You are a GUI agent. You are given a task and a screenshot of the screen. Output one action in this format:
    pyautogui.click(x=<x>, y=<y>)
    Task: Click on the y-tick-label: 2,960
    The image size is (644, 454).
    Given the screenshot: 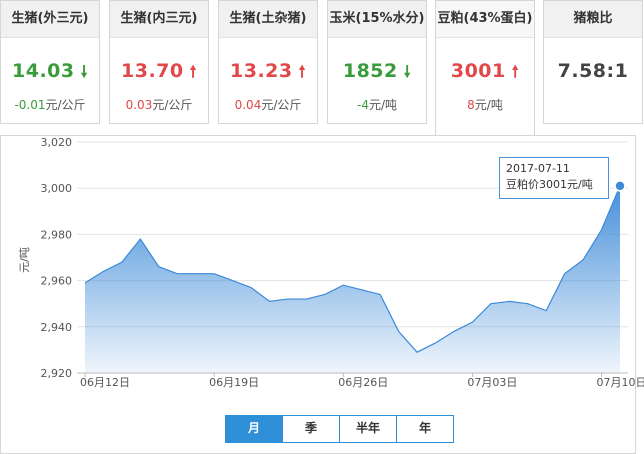 What is the action you would take?
    pyautogui.click(x=57, y=281)
    